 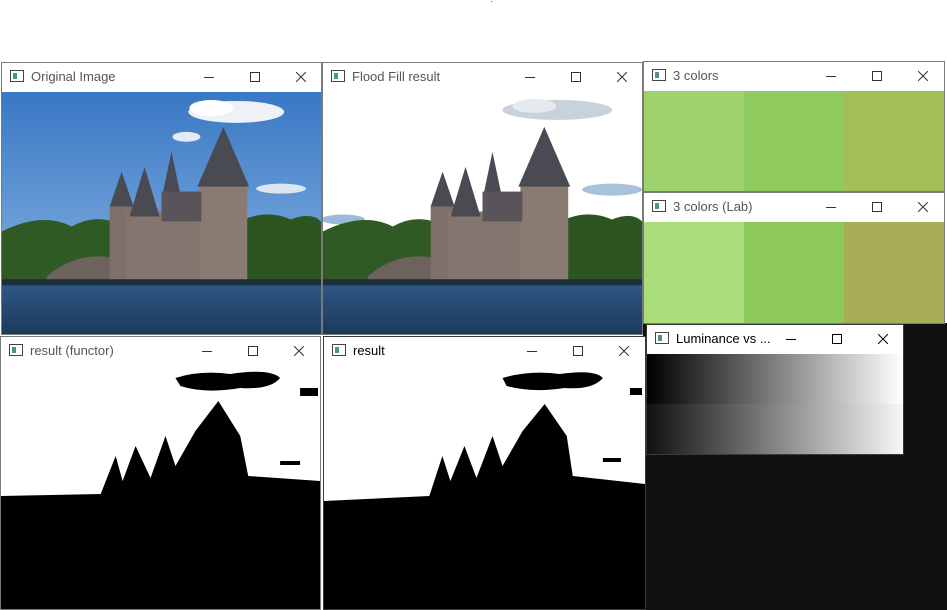 I want to click on window-titlebar: Original Image, so click(x=161, y=77).